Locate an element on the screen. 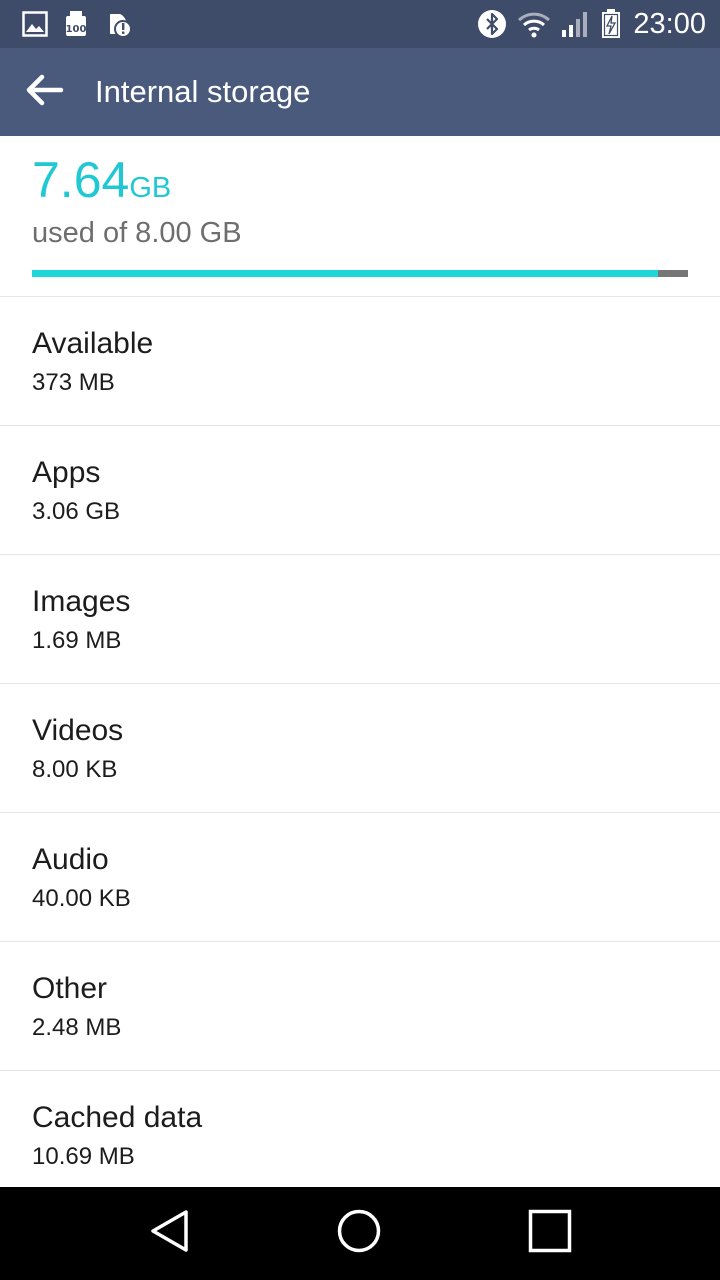 The image size is (720, 1280). system-nav-bar is located at coordinates (360, 1233).